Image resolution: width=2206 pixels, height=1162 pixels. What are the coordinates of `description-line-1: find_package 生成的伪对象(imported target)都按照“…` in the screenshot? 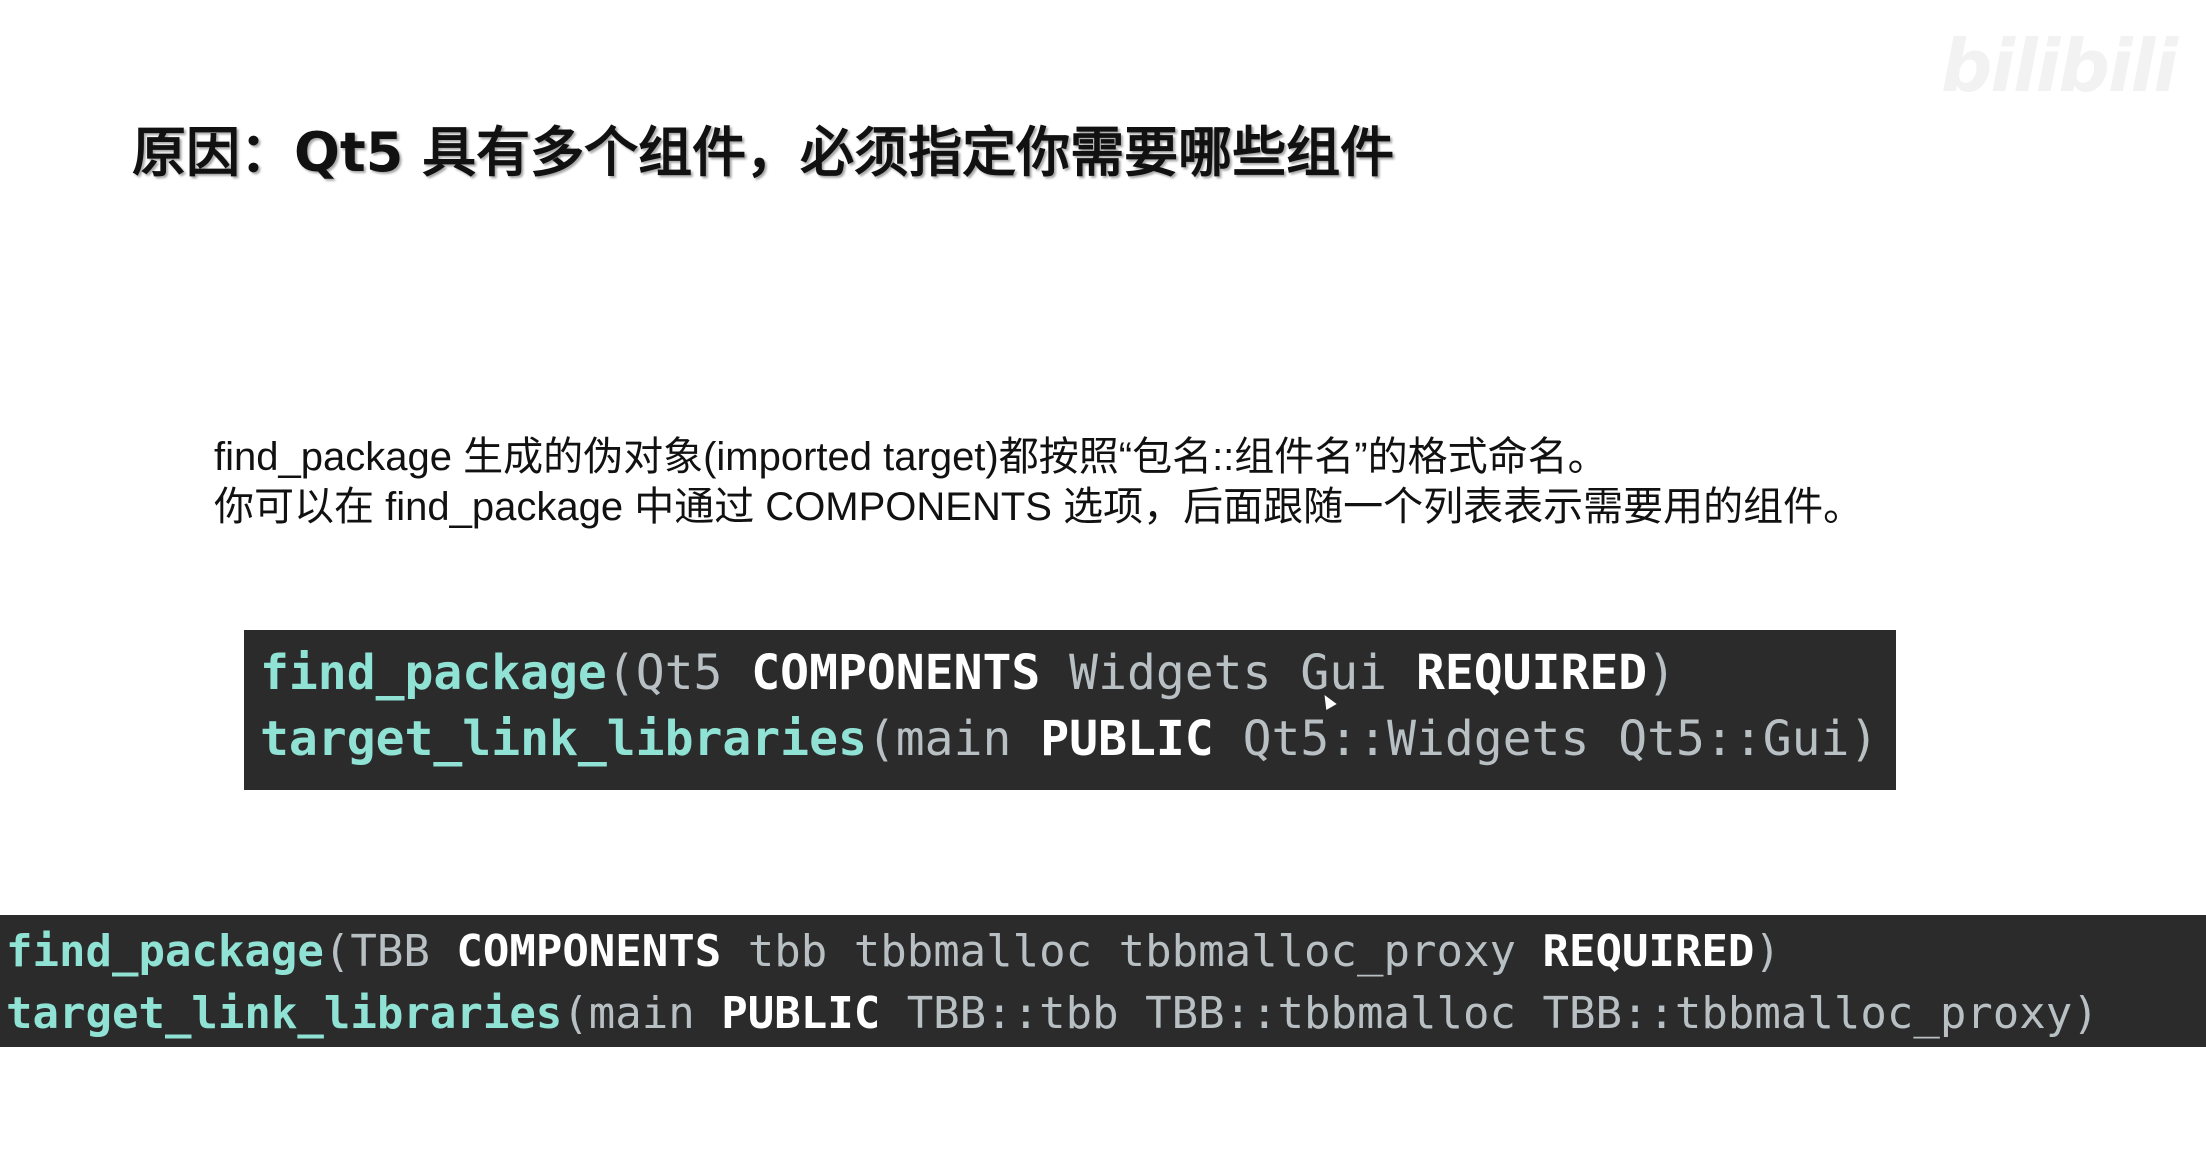 It's located at (911, 457).